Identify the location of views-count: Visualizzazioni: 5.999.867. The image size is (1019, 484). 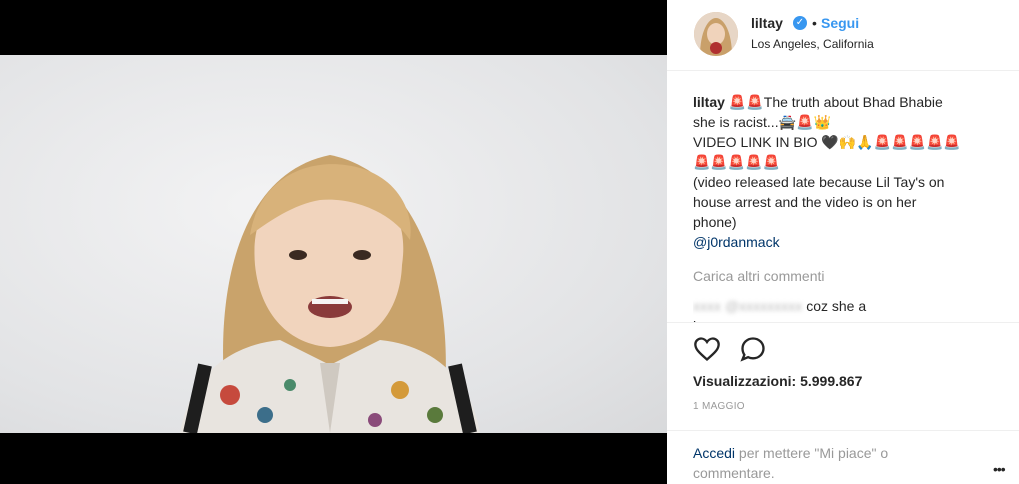
(778, 381).